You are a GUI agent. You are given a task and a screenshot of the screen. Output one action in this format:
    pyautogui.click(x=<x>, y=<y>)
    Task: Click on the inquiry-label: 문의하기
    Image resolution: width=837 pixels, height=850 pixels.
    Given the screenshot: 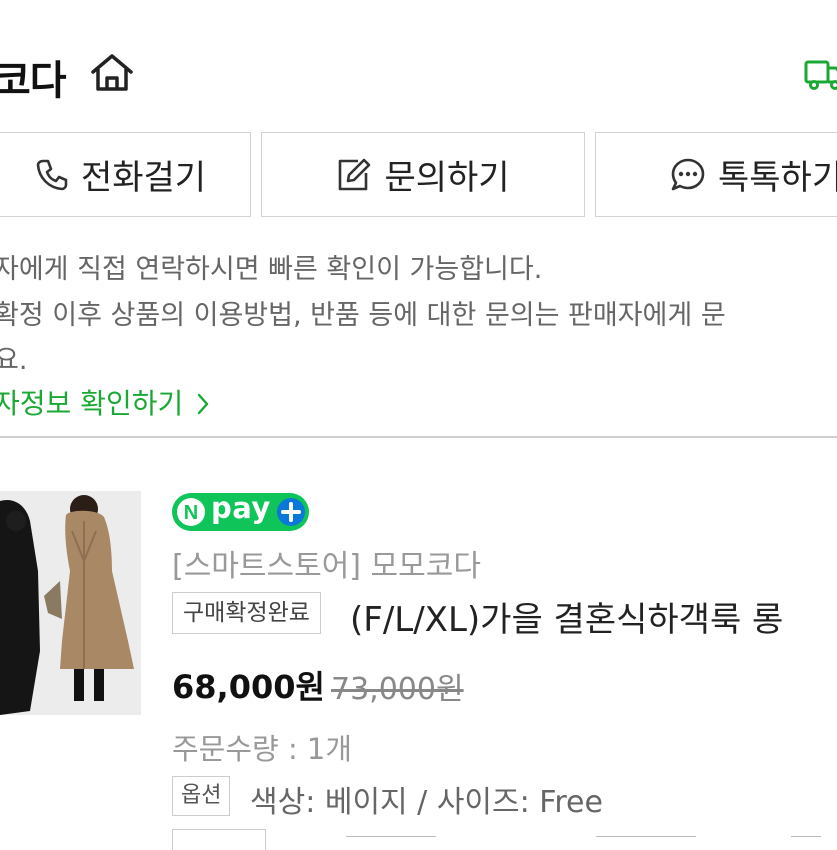 What is the action you would take?
    pyautogui.click(x=446, y=174)
    